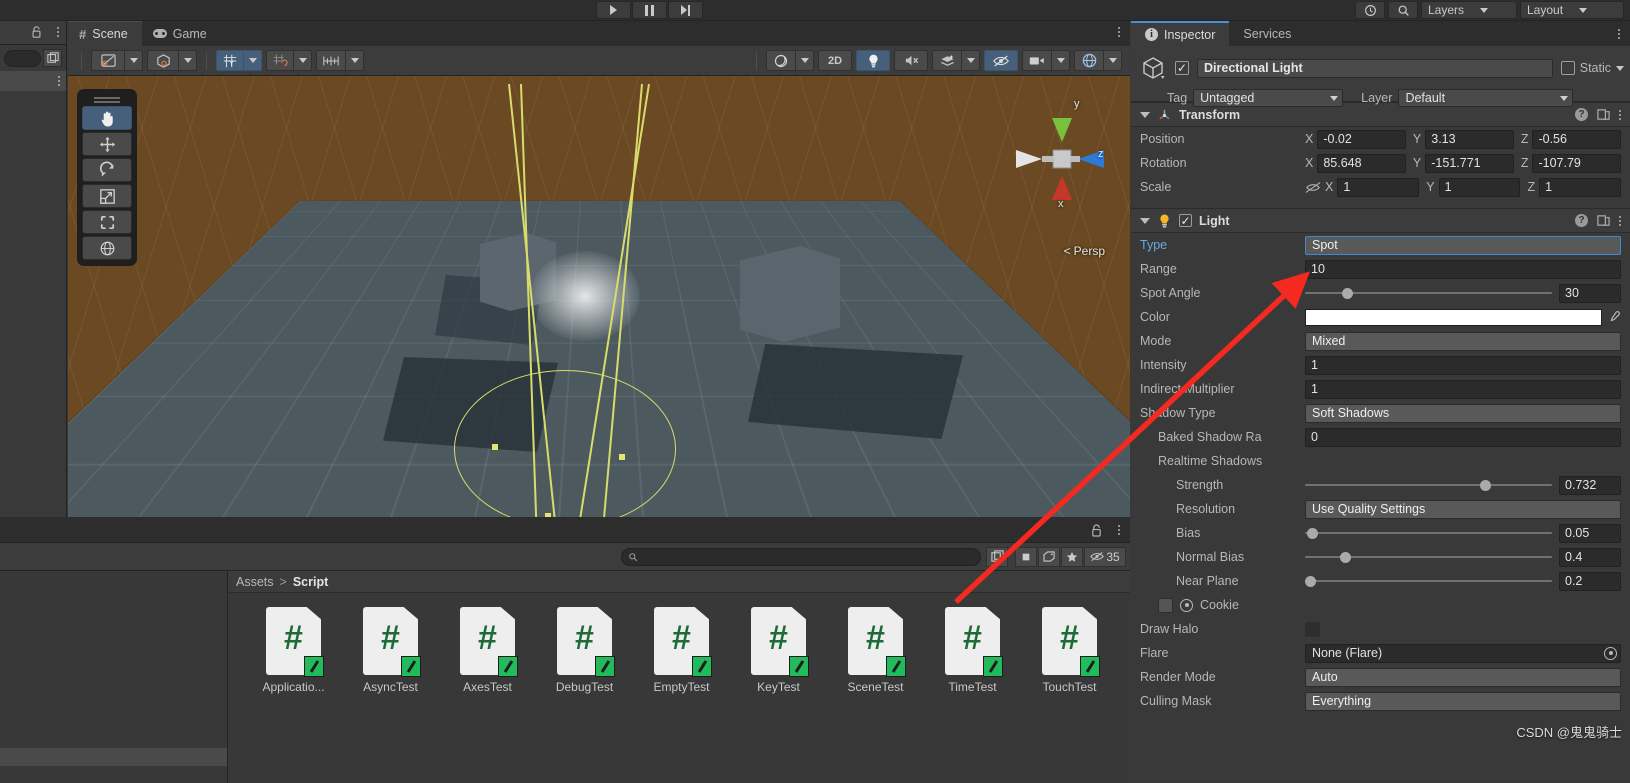 This screenshot has width=1630, height=783. Describe the element at coordinates (390, 650) in the screenshot. I see `asset-item: # AsyncTest` at that location.